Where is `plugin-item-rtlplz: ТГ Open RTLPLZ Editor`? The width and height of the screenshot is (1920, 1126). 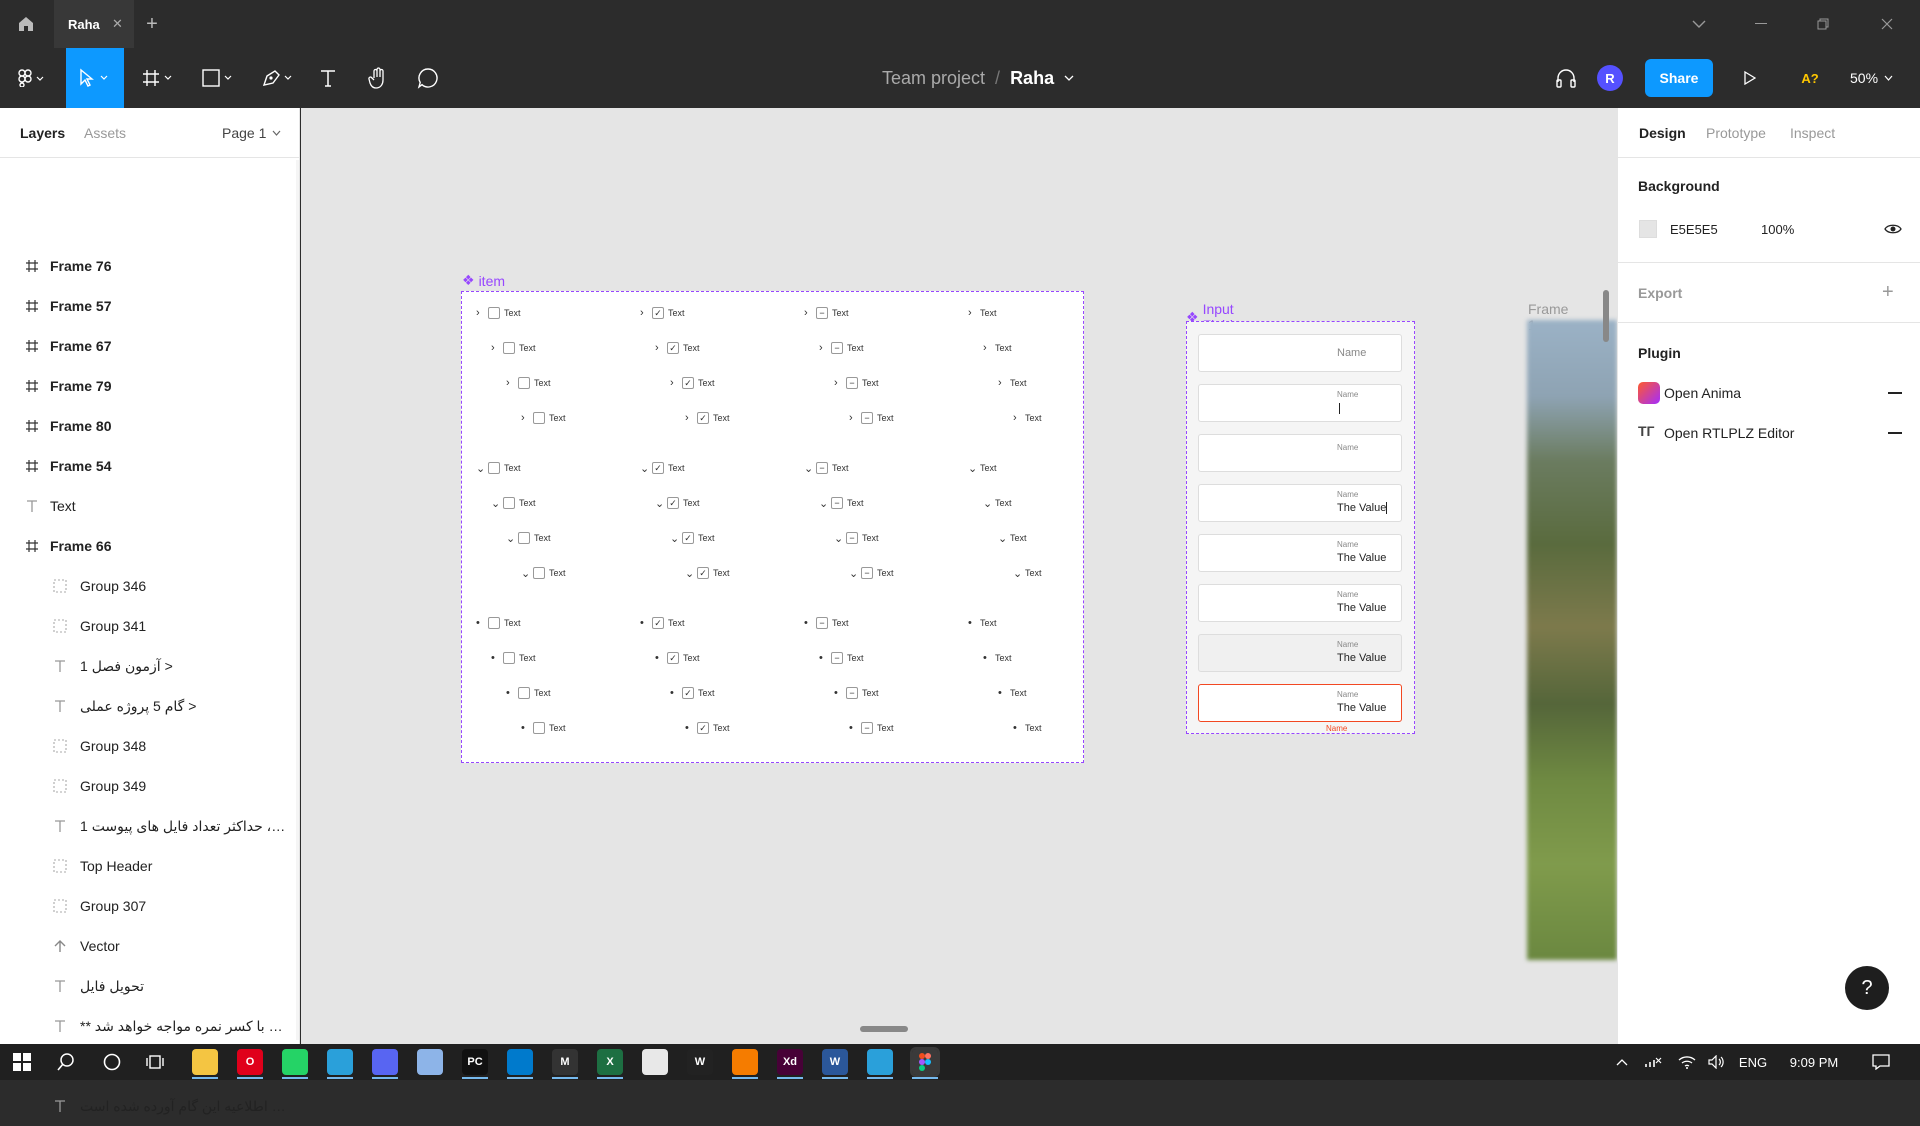 plugin-item-rtlplz: ТГ Open RTLPLZ Editor is located at coordinates (1773, 433).